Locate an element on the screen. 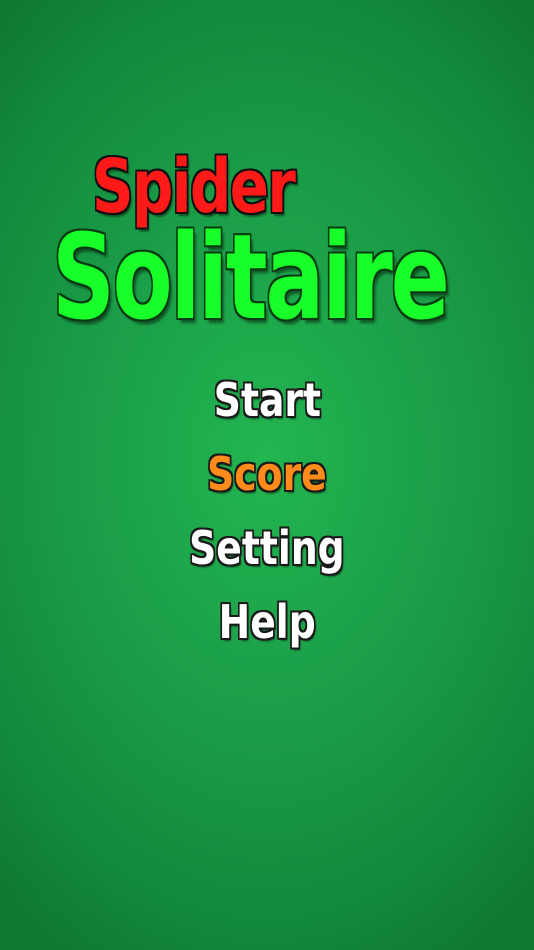 This screenshot has height=950, width=534. help-button: Help is located at coordinates (267, 627).